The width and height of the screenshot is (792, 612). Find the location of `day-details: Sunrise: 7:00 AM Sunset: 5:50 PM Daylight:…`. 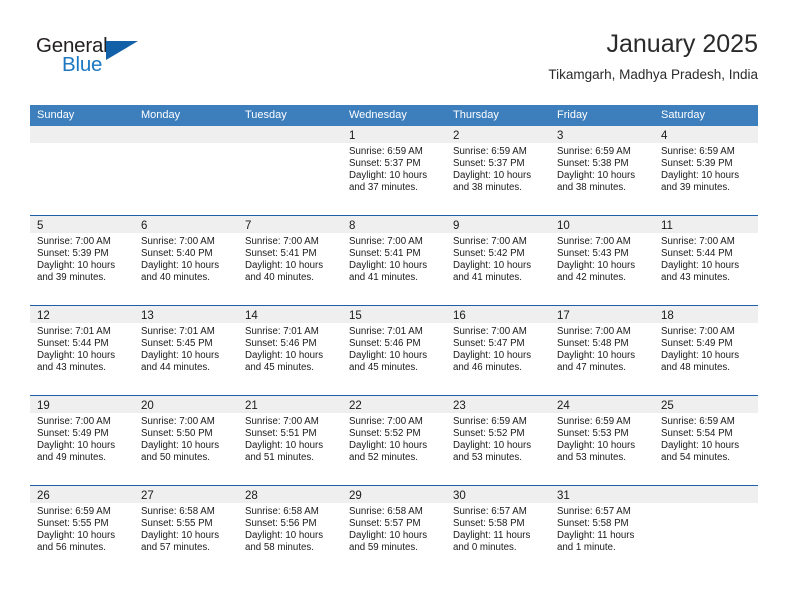

day-details: Sunrise: 7:00 AM Sunset: 5:50 PM Daylight:… is located at coordinates (186, 438).